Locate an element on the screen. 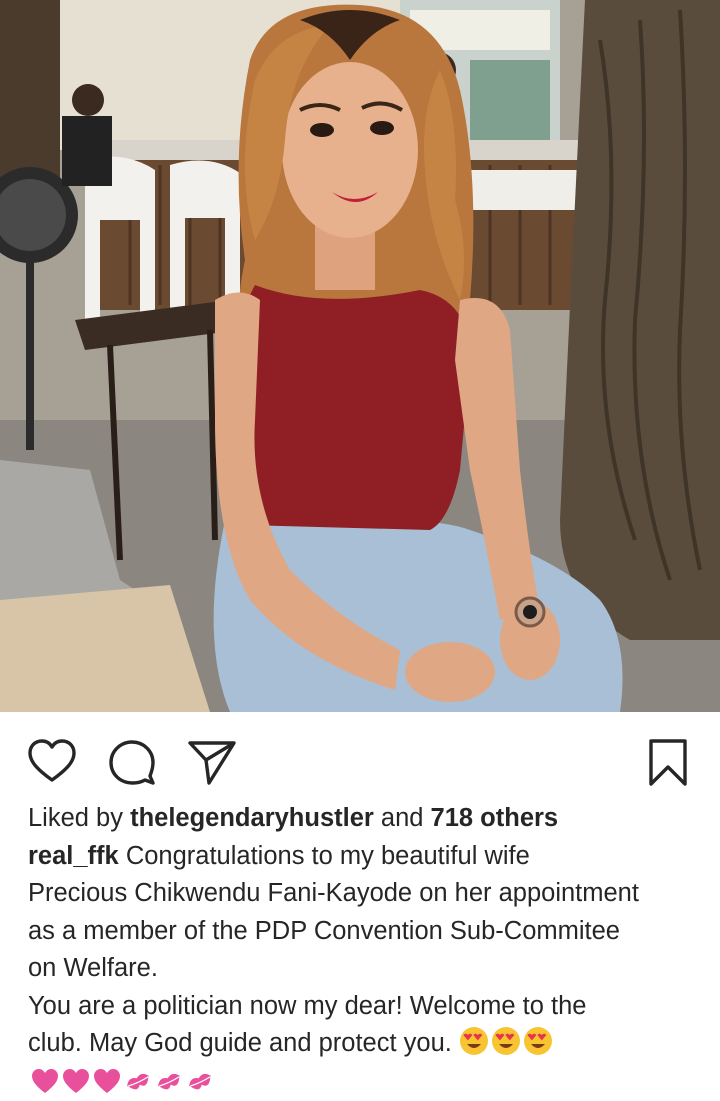  heart-outline-icon is located at coordinates (52, 762).